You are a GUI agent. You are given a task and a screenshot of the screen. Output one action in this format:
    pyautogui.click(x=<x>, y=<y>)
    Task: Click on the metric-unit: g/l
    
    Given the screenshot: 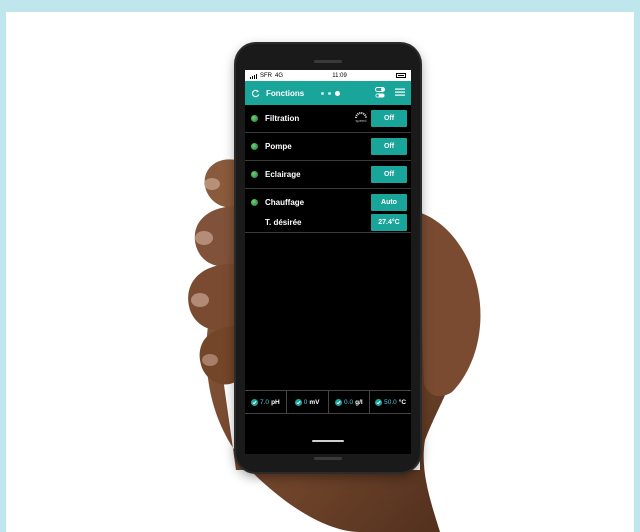 What is the action you would take?
    pyautogui.click(x=359, y=402)
    